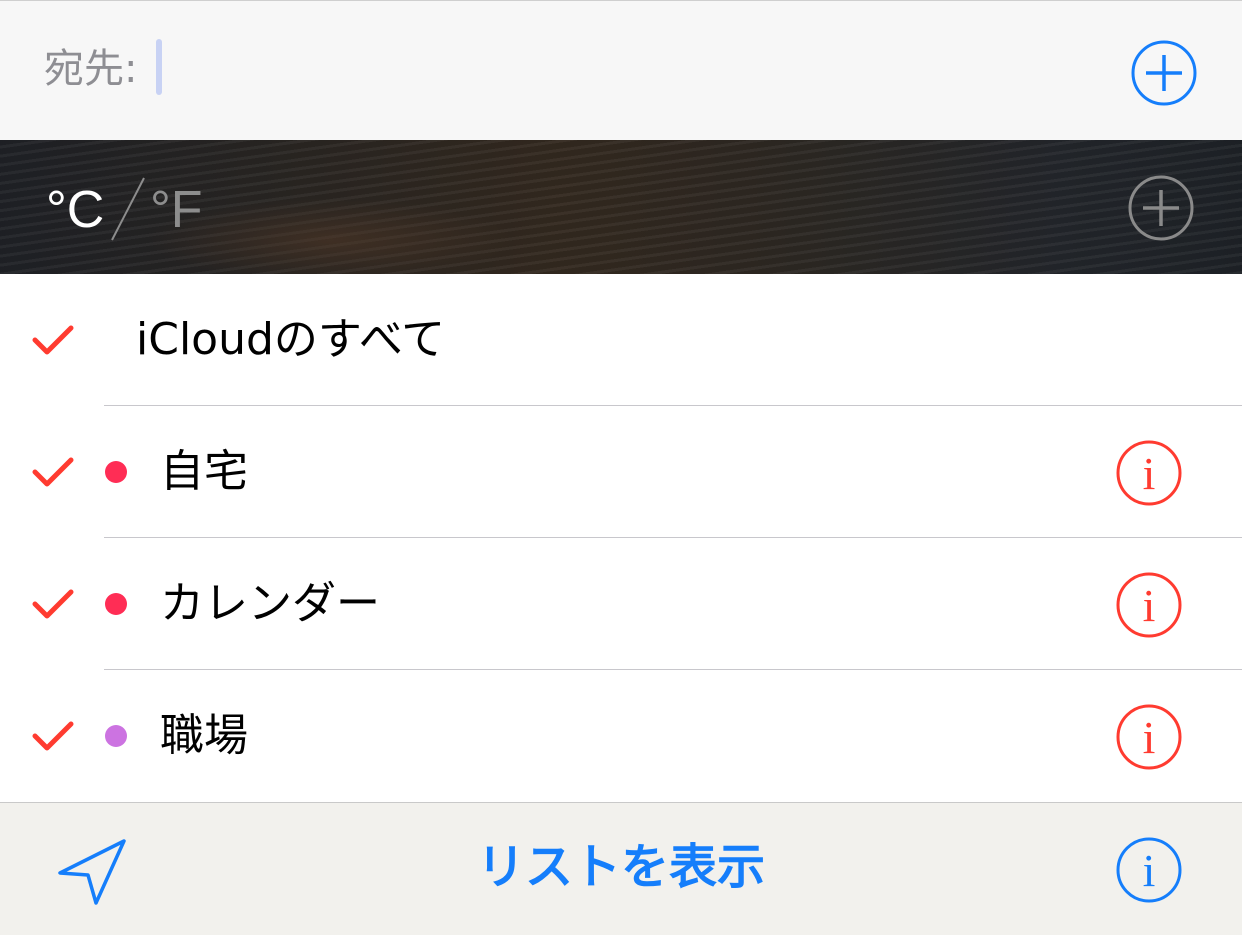 The image size is (1242, 935). Describe the element at coordinates (128, 209) in the screenshot. I see `unit-divider` at that location.